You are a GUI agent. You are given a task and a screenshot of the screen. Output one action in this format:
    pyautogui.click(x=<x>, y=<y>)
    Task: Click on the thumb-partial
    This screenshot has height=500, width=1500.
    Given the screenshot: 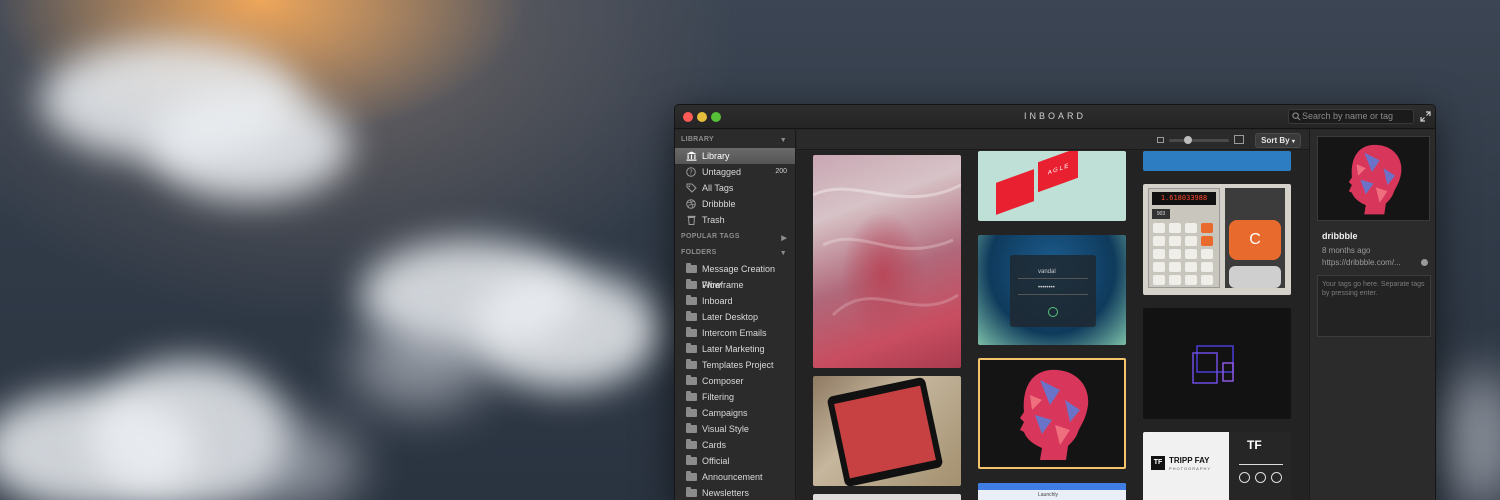 What is the action you would take?
    pyautogui.click(x=887, y=497)
    